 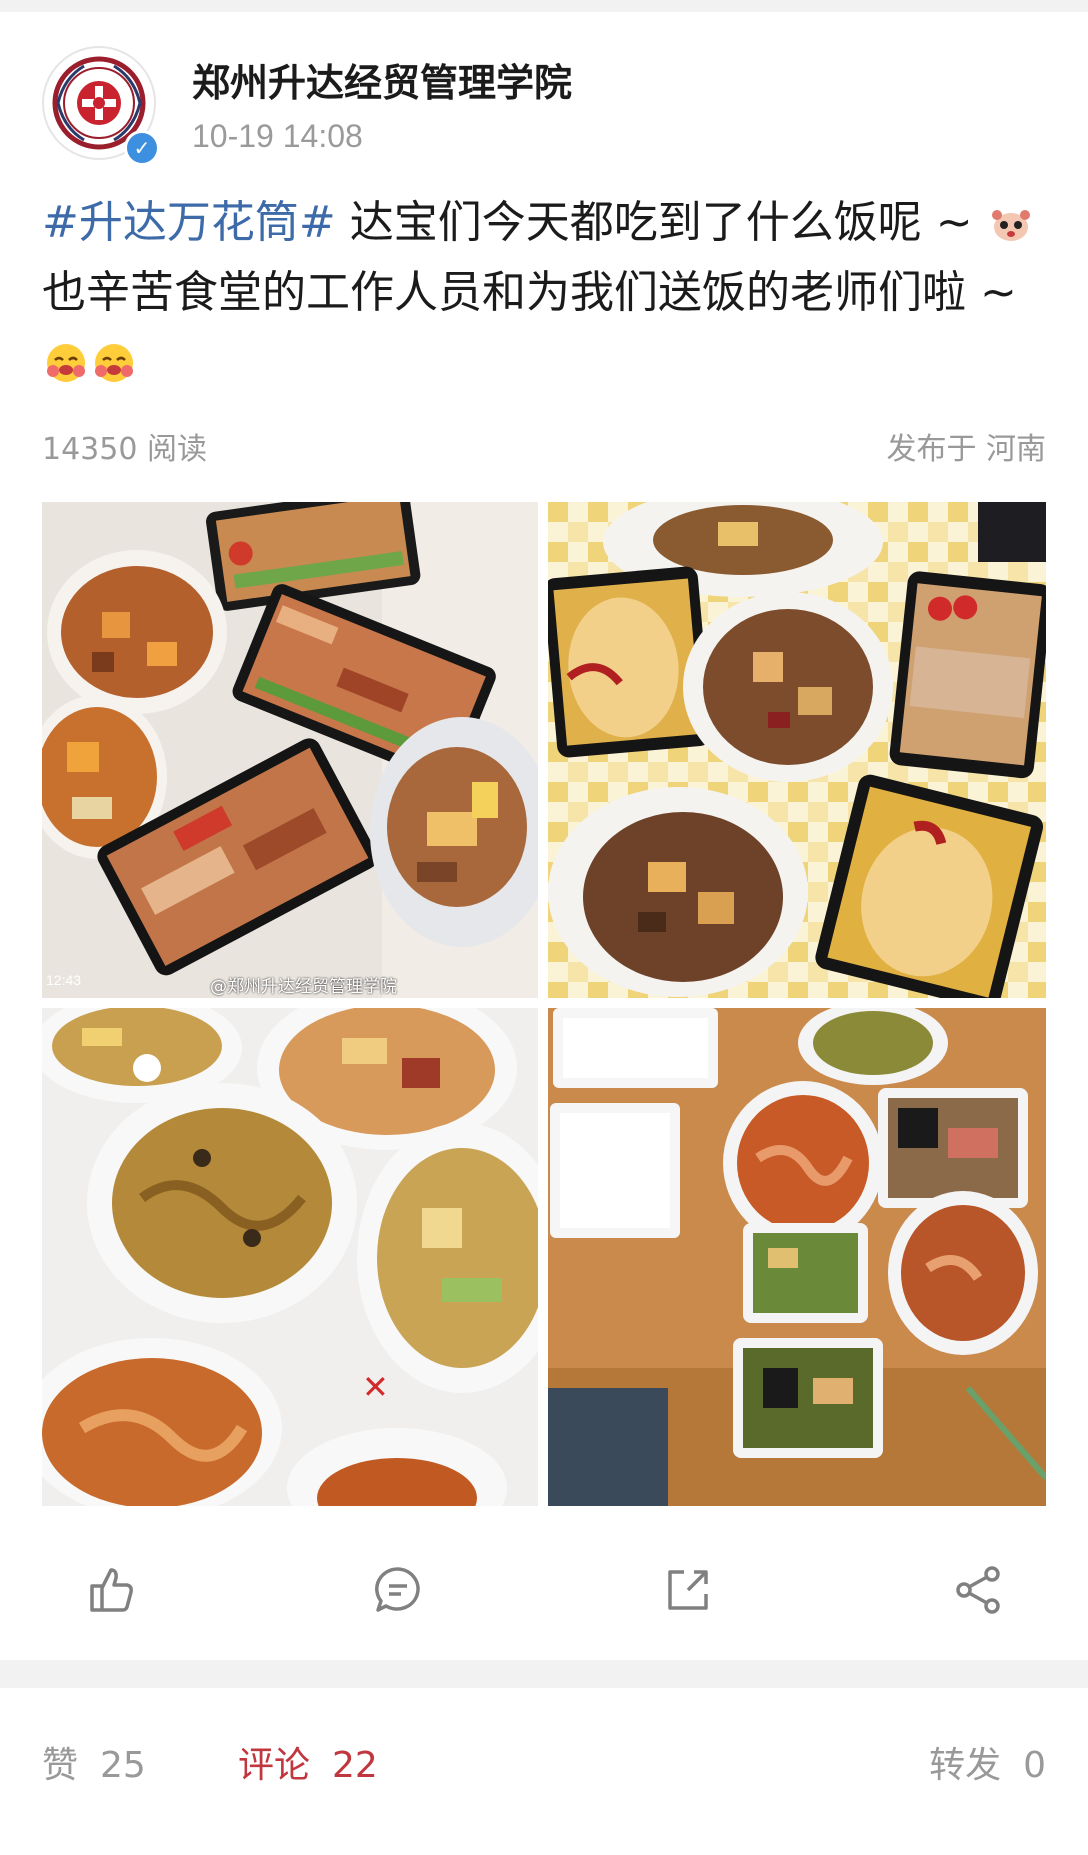 I want to click on tab-reposts: 转发 0, so click(x=987, y=1762).